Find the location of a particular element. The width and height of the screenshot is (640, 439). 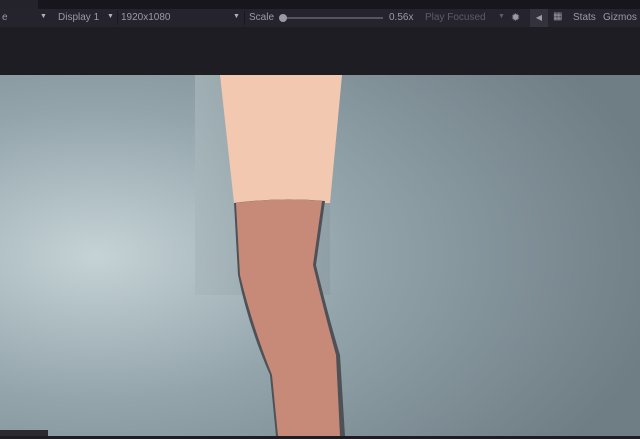

audio-mute-icon: ◀ is located at coordinates (539, 18).